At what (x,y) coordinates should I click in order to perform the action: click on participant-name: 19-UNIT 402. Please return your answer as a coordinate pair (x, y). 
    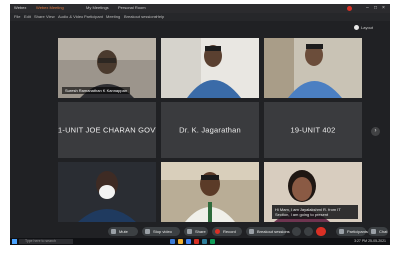
    Looking at the image, I should click on (313, 130).